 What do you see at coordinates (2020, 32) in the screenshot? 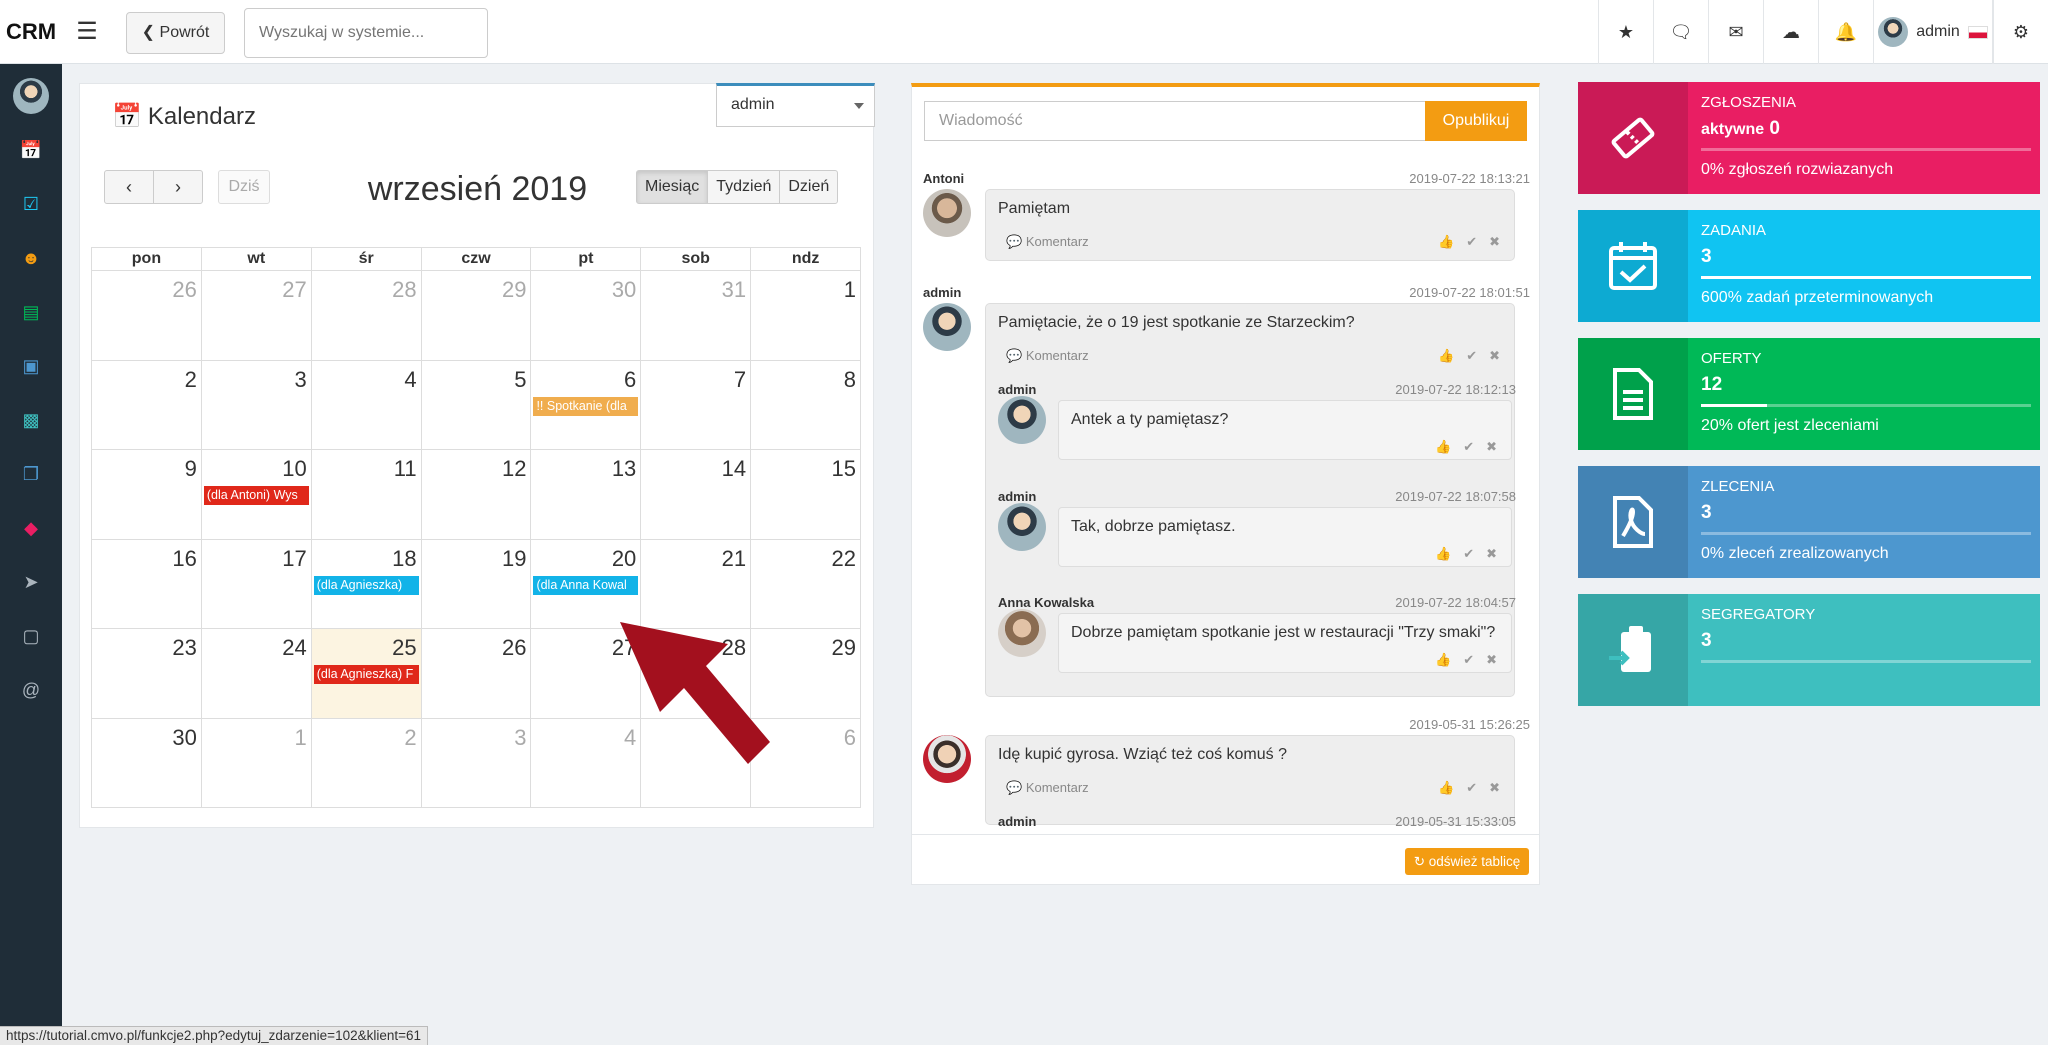
I see `settings-gear-icon: ⚙` at bounding box center [2020, 32].